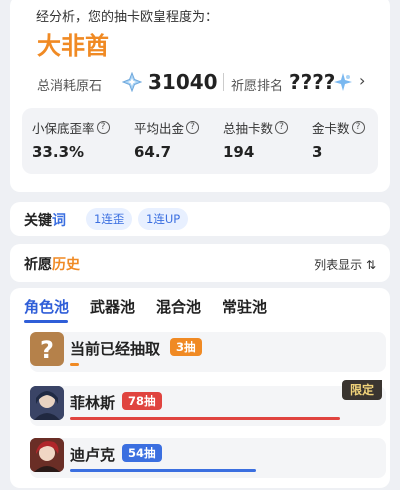  Describe the element at coordinates (312, 82) in the screenshot. I see `wish-rank-value: ????` at that location.